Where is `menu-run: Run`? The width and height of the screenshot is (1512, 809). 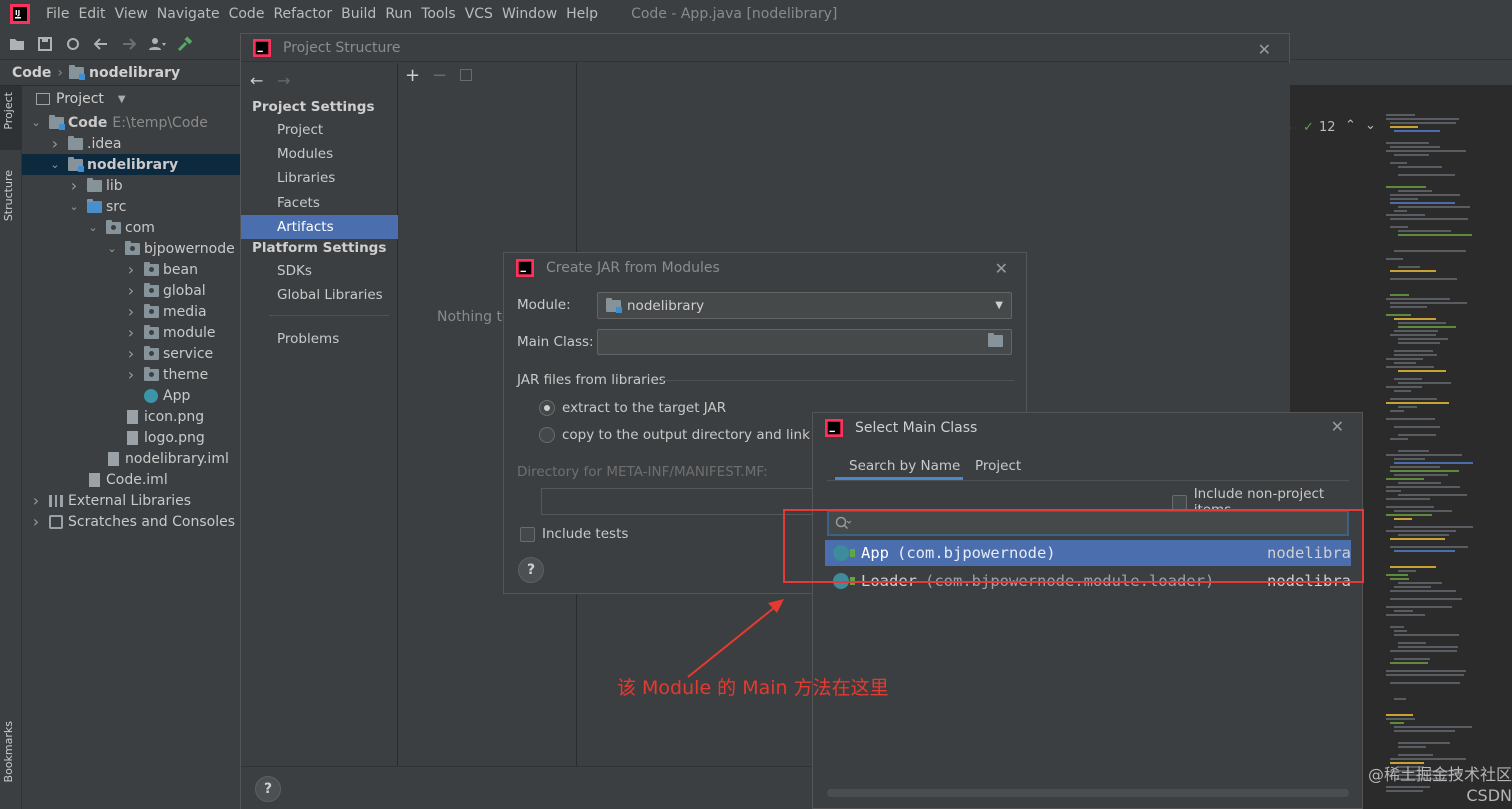
menu-run: Run is located at coordinates (398, 14).